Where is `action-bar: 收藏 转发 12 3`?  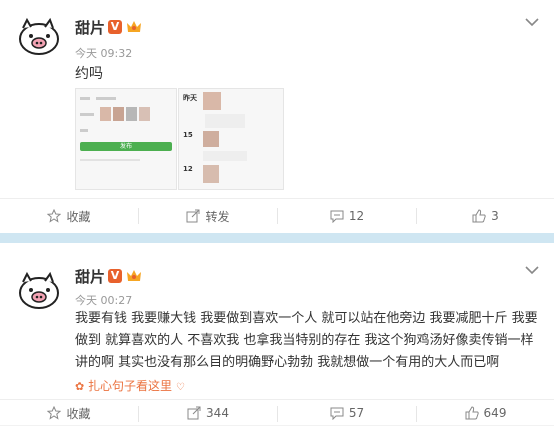
action-bar: 收藏 转发 12 3 is located at coordinates (277, 215).